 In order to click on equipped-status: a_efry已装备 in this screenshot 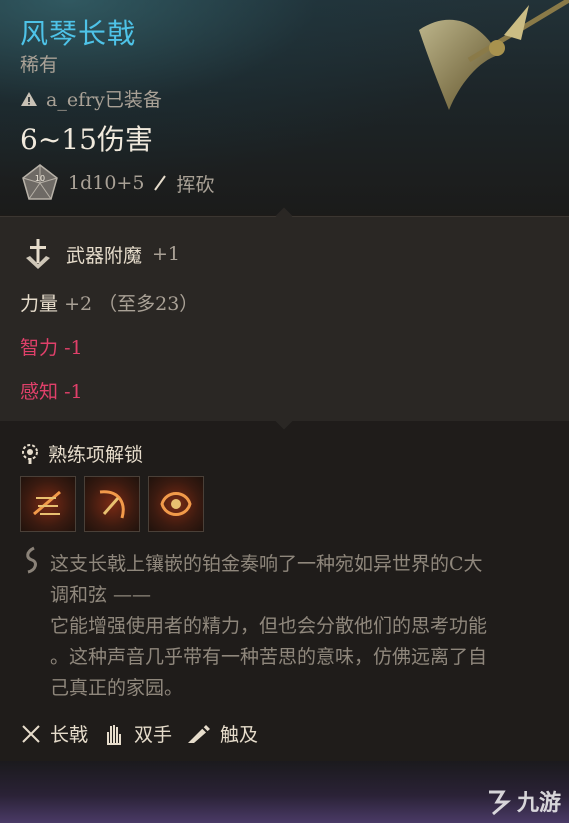, I will do `click(91, 98)`.